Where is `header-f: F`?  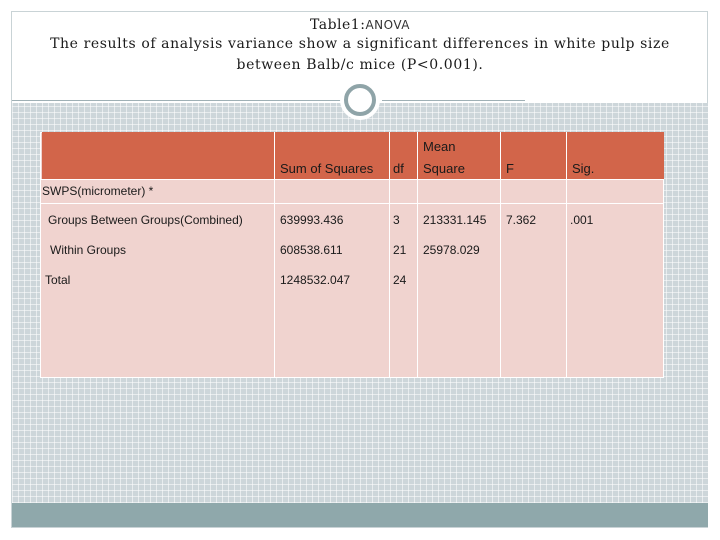 header-f: F is located at coordinates (510, 168).